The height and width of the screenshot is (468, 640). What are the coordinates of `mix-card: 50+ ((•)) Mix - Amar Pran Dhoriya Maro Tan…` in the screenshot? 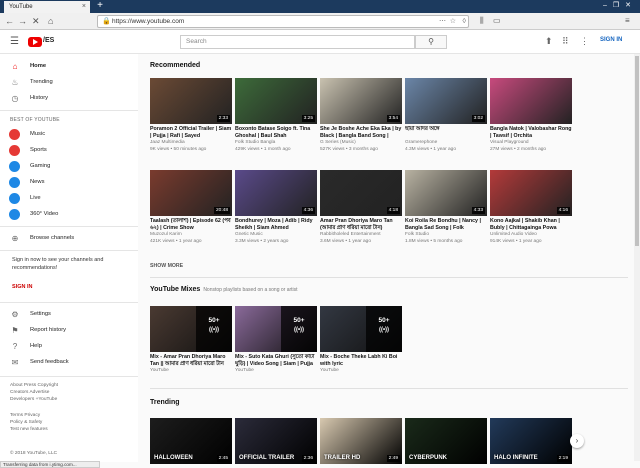 It's located at (191, 340).